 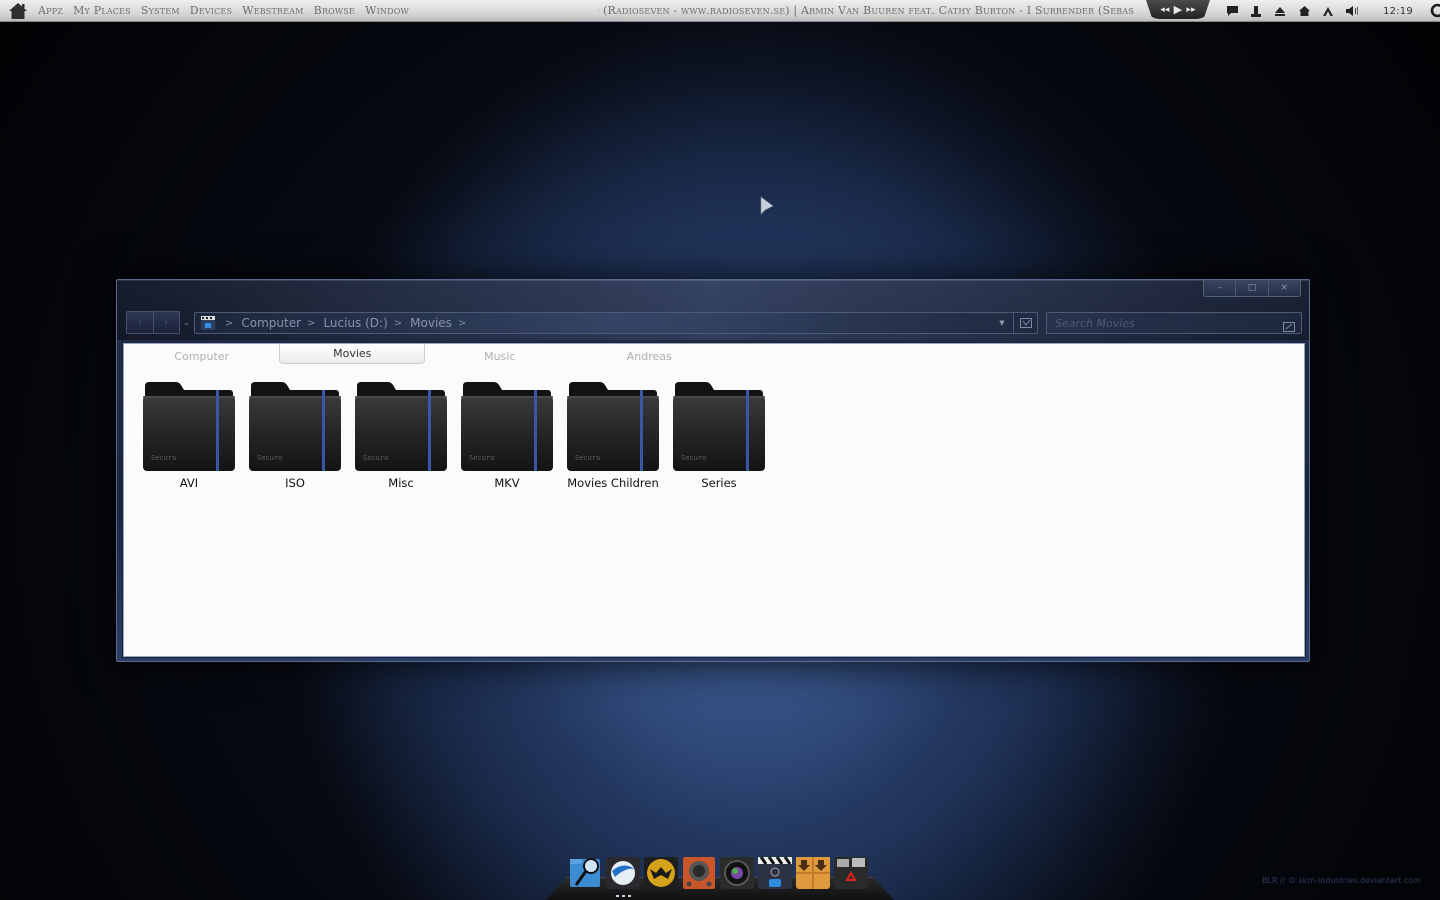 What do you see at coordinates (189, 483) in the screenshot?
I see `folder-label: AVI` at bounding box center [189, 483].